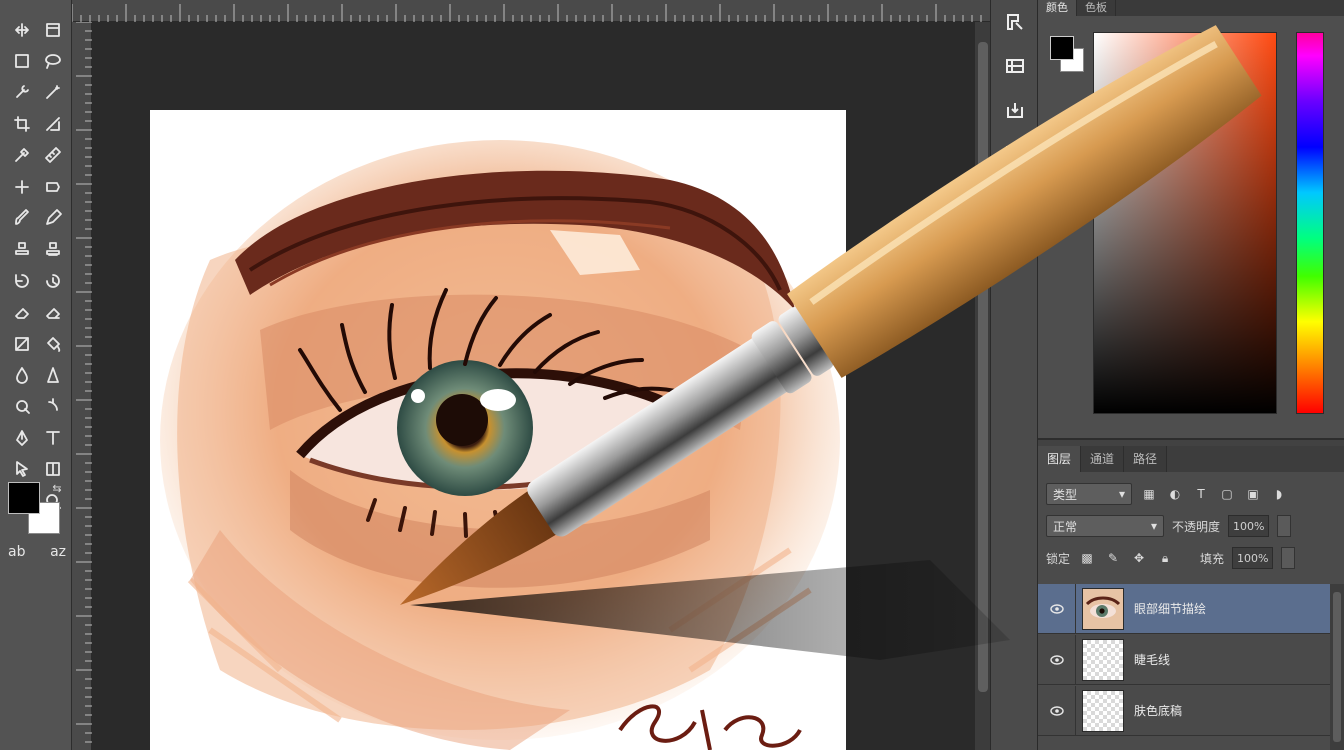 This screenshot has height=750, width=1344. I want to click on patch-icon, so click(52, 186).